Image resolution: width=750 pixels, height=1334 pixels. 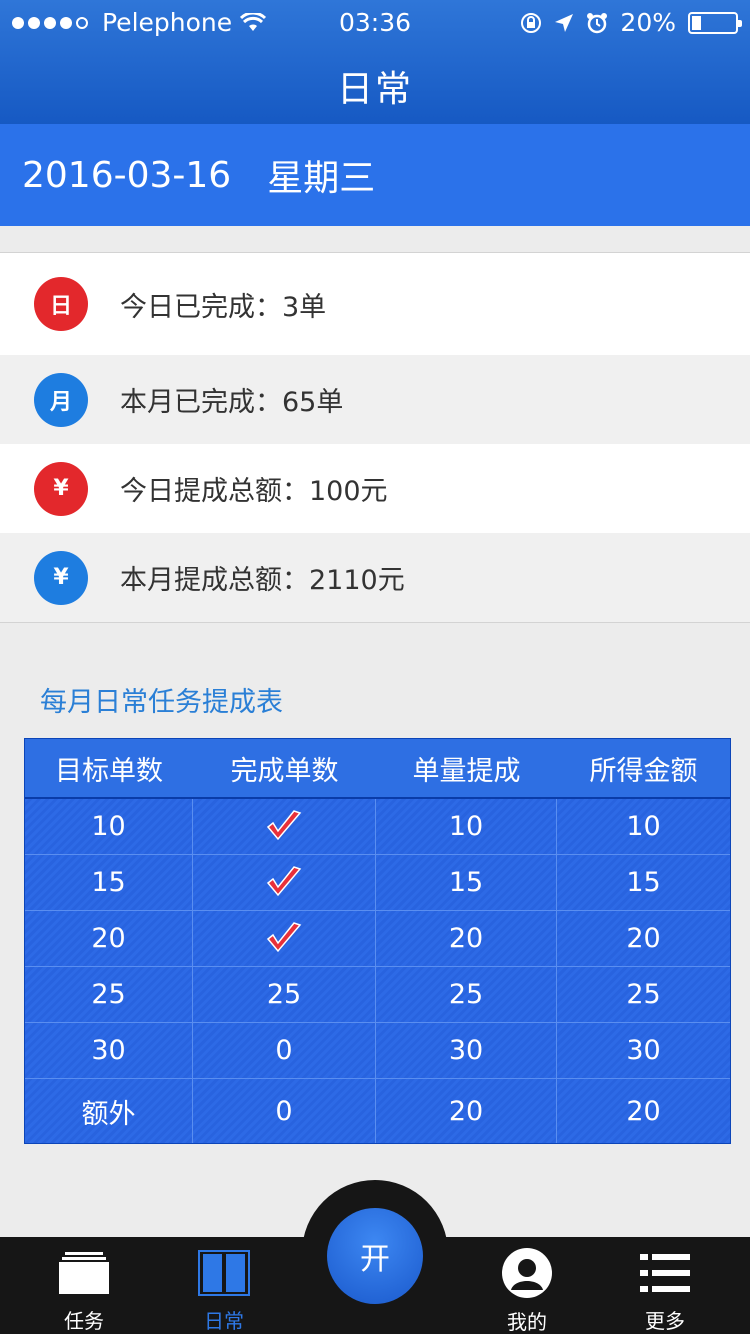 I want to click on battery-percent: 20%, so click(x=648, y=22).